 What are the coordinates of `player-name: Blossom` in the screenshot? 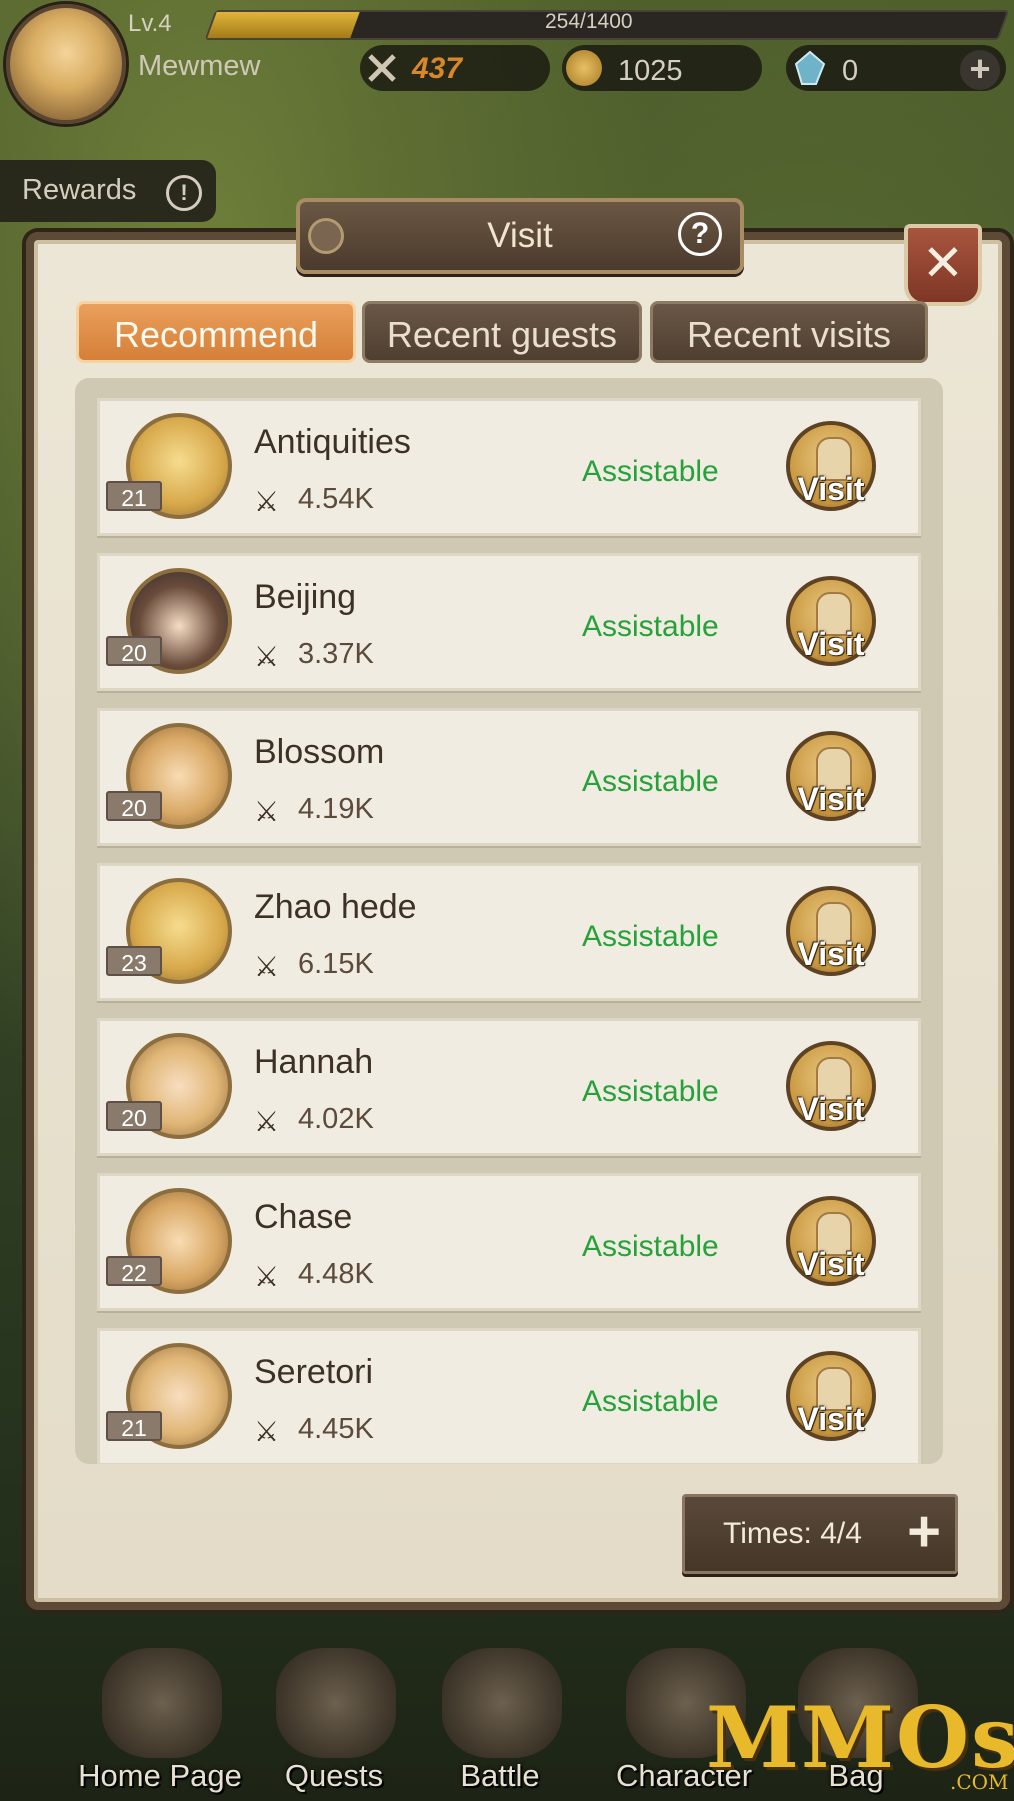 It's located at (319, 752).